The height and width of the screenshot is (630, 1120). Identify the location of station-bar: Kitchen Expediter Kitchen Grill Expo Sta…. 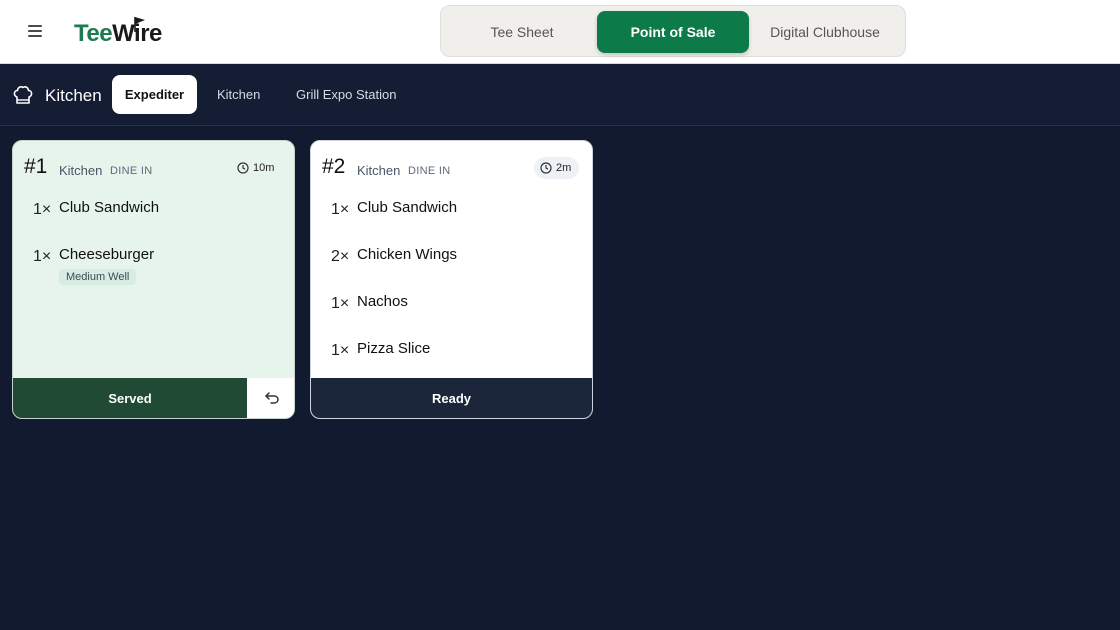
(560, 95).